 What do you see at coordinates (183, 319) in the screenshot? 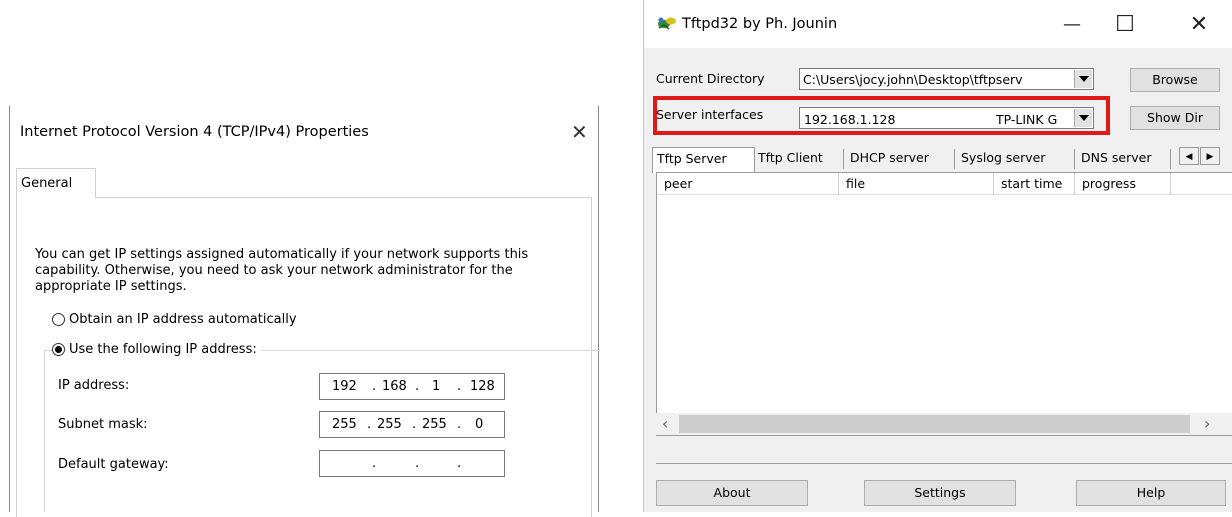
I see `radio-auto-label: Obtain an IP address automatically` at bounding box center [183, 319].